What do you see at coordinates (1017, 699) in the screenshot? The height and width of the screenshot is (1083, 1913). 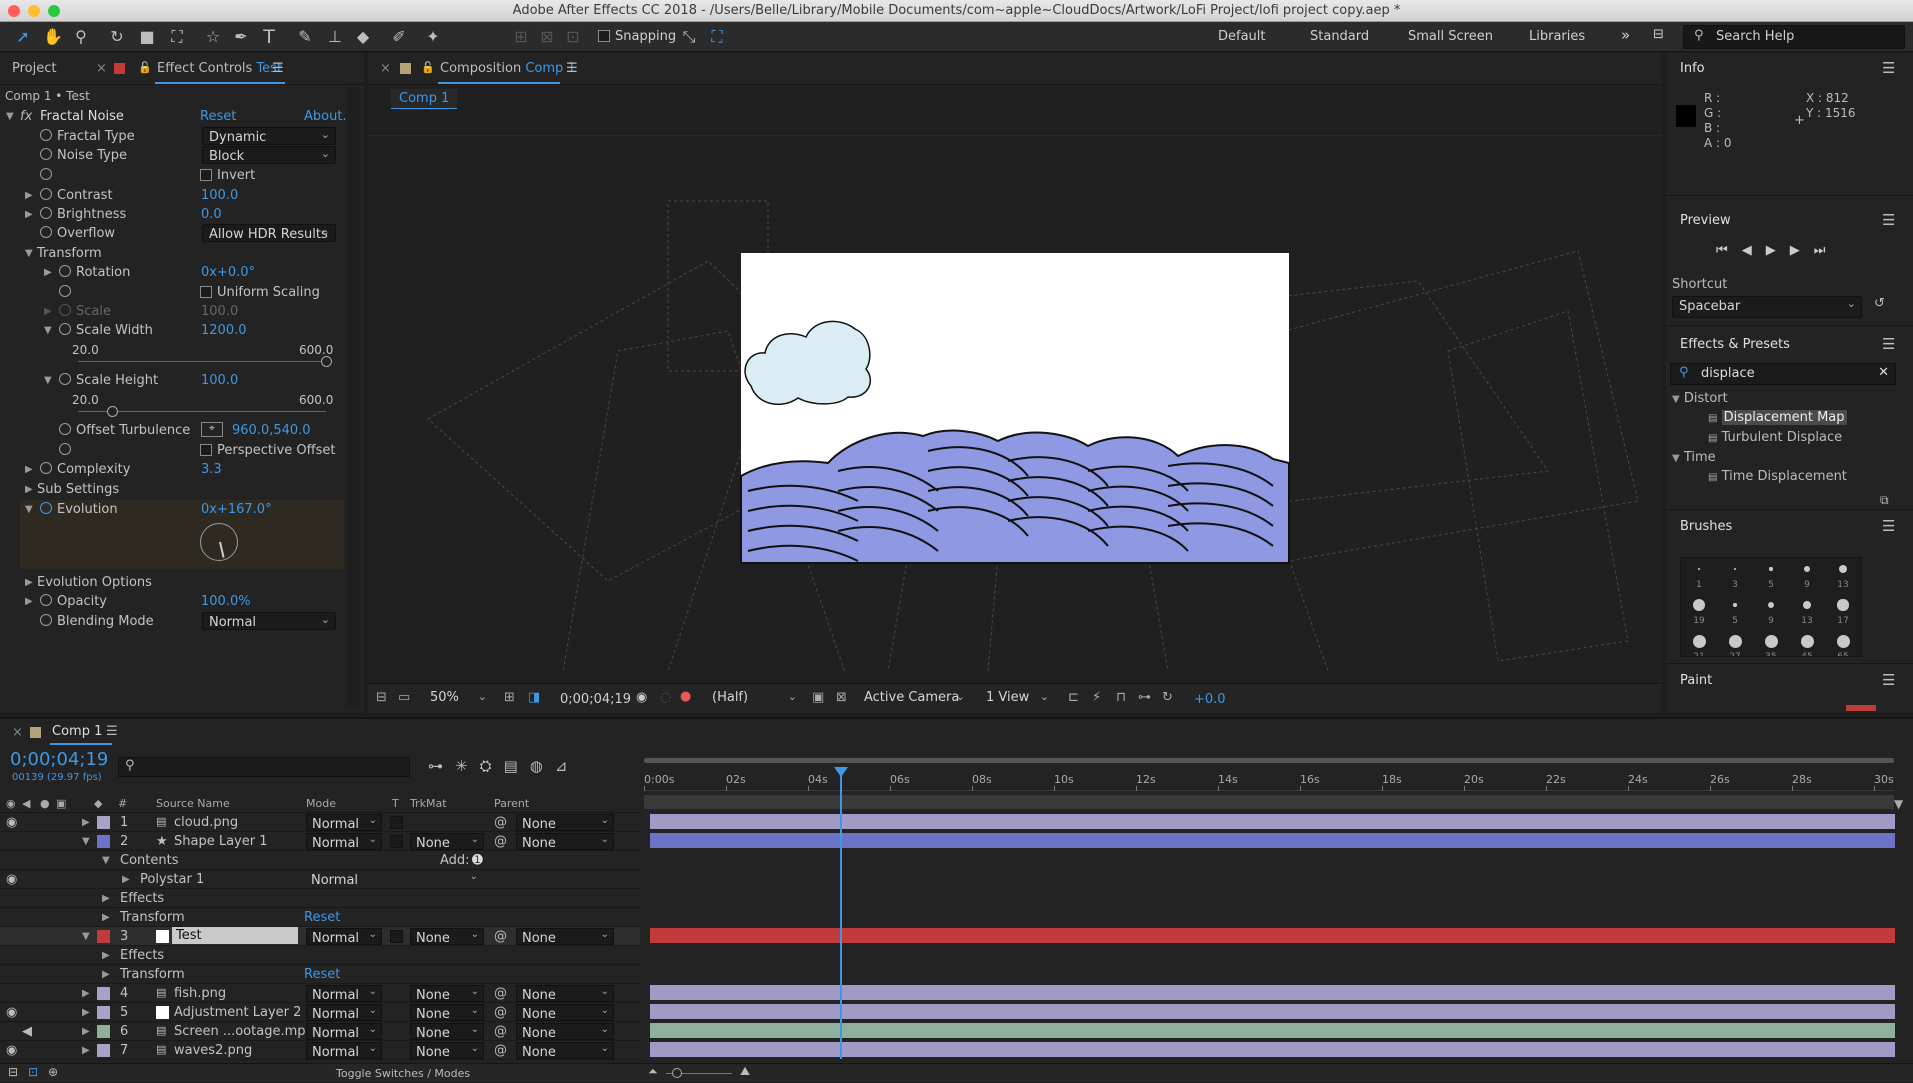 I see `view-layout-dropdown: 1 View ⌄` at bounding box center [1017, 699].